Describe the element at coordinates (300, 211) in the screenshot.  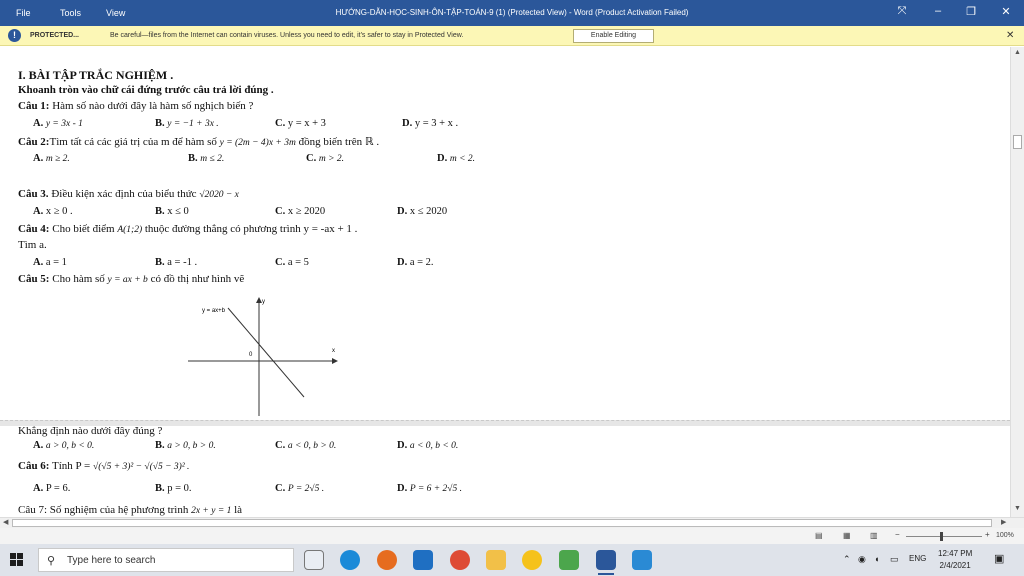
I see `q3-option-c: C. x ≥ 2020` at that location.